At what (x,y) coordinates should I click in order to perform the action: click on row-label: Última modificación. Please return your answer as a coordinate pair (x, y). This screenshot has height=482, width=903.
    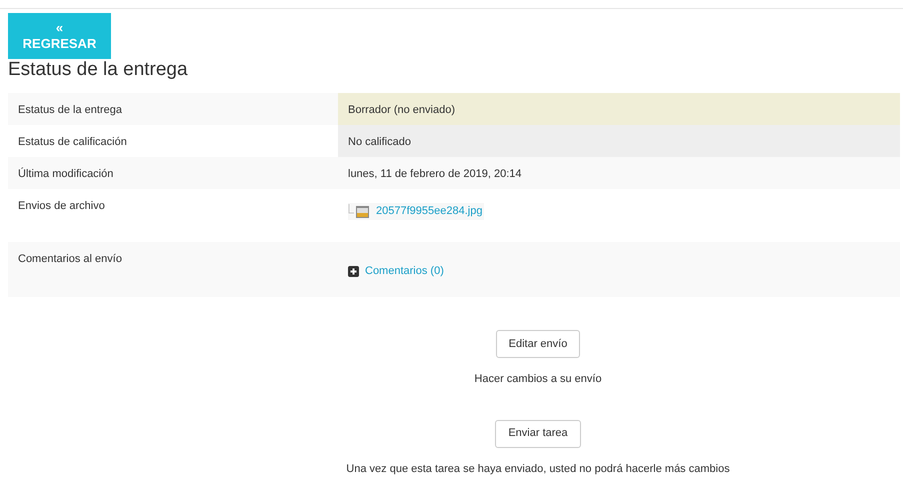
    Looking at the image, I should click on (66, 174).